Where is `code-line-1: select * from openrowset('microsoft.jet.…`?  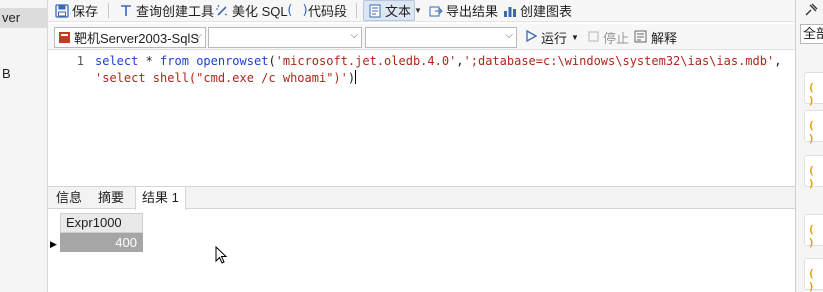 code-line-1: select * from openrowset('microsoft.jet.… is located at coordinates (438, 61).